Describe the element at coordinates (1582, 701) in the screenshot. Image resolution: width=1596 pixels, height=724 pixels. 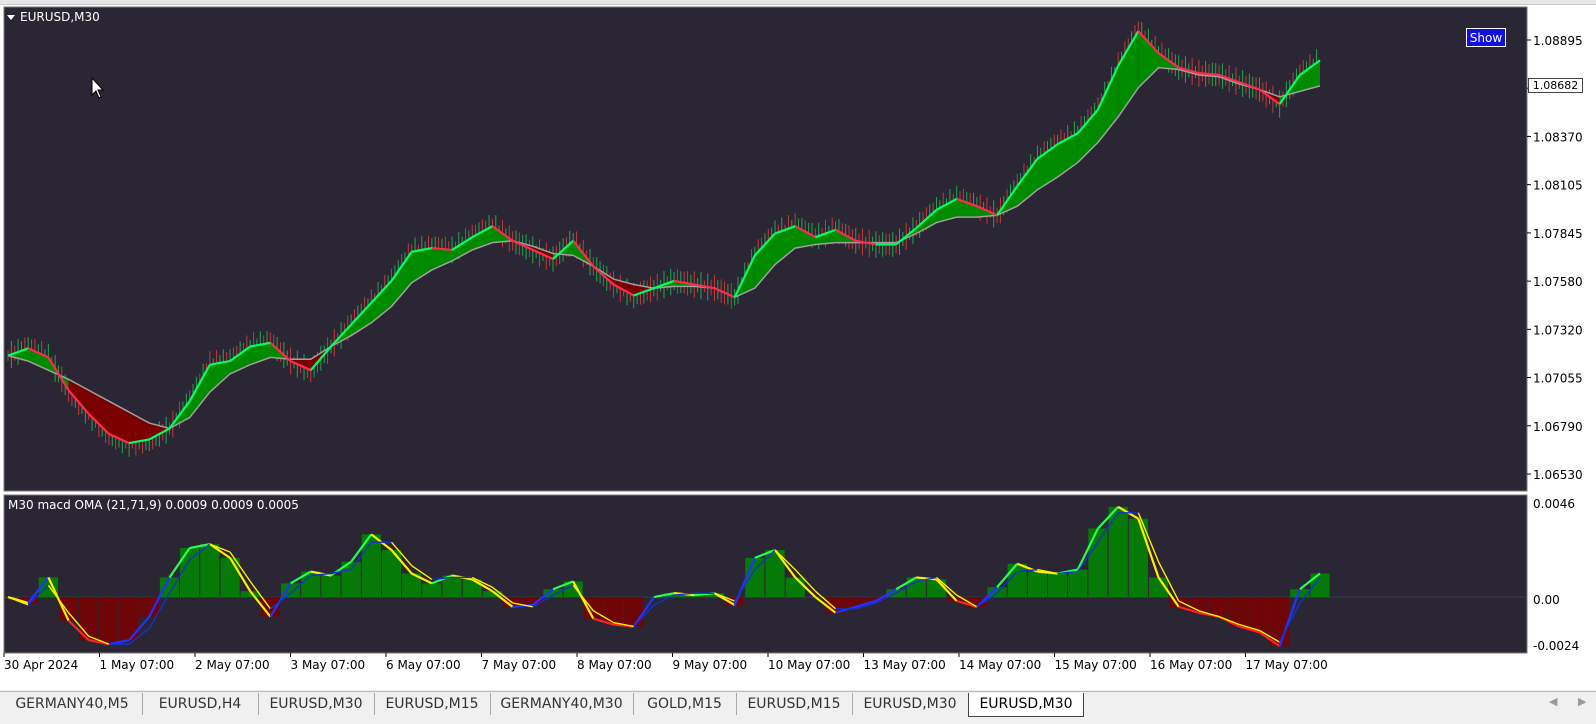
I see `scroll-right-icon: ▶` at that location.